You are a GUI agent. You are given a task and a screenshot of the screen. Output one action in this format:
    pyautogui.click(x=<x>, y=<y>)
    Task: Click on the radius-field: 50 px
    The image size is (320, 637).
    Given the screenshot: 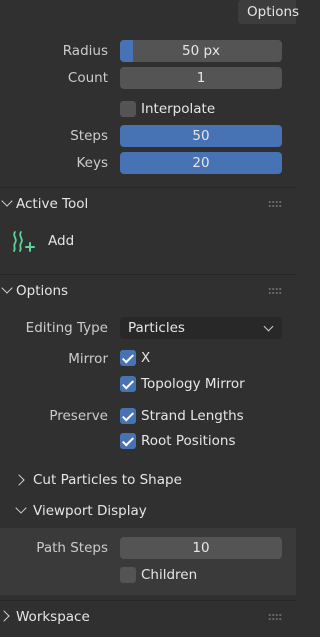 What is the action you would take?
    pyautogui.click(x=201, y=51)
    